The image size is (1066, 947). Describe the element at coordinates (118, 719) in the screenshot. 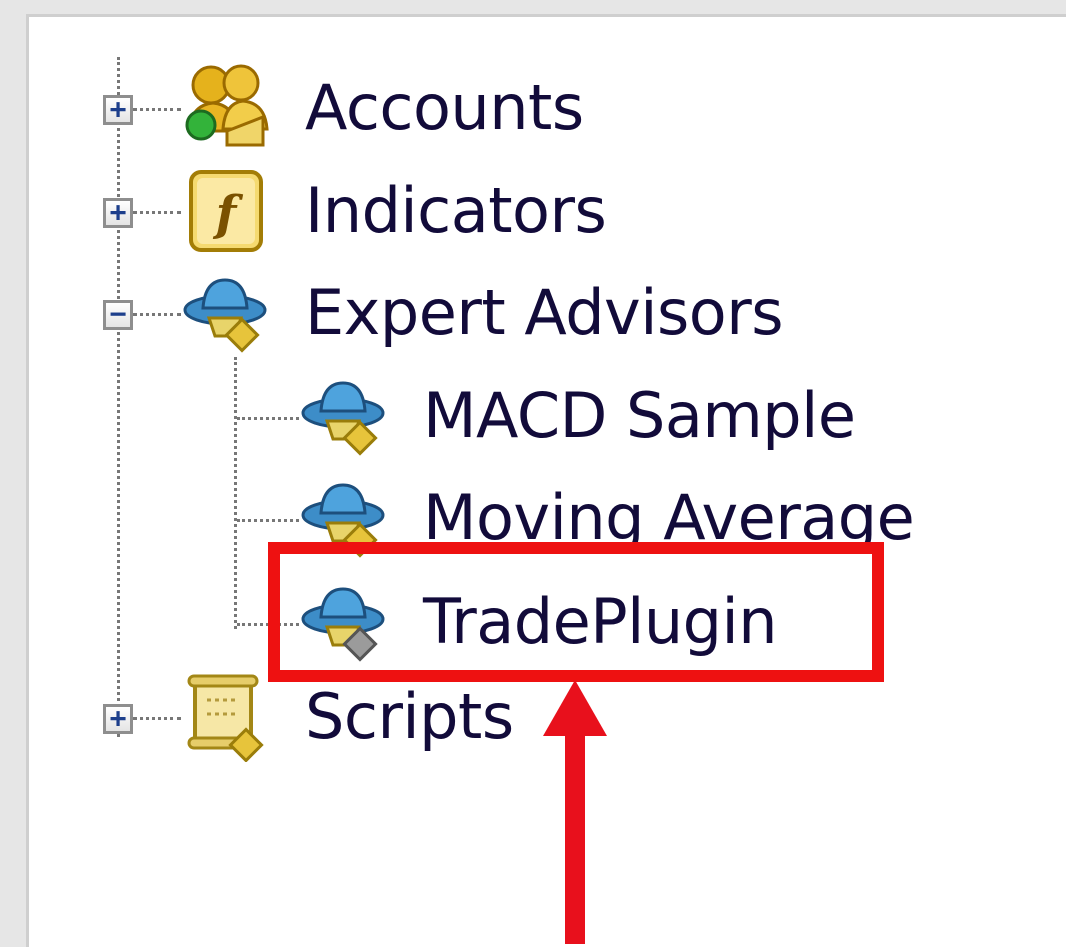

I see `expand-scripts-toggle: +` at that location.